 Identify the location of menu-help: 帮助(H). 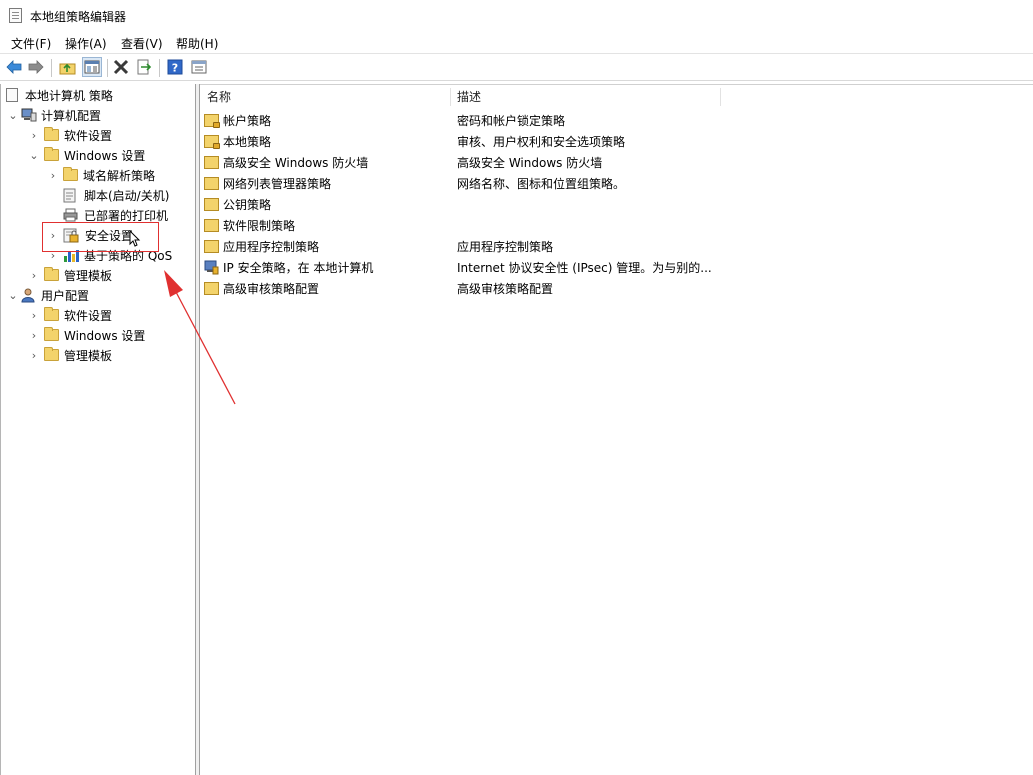
(197, 43).